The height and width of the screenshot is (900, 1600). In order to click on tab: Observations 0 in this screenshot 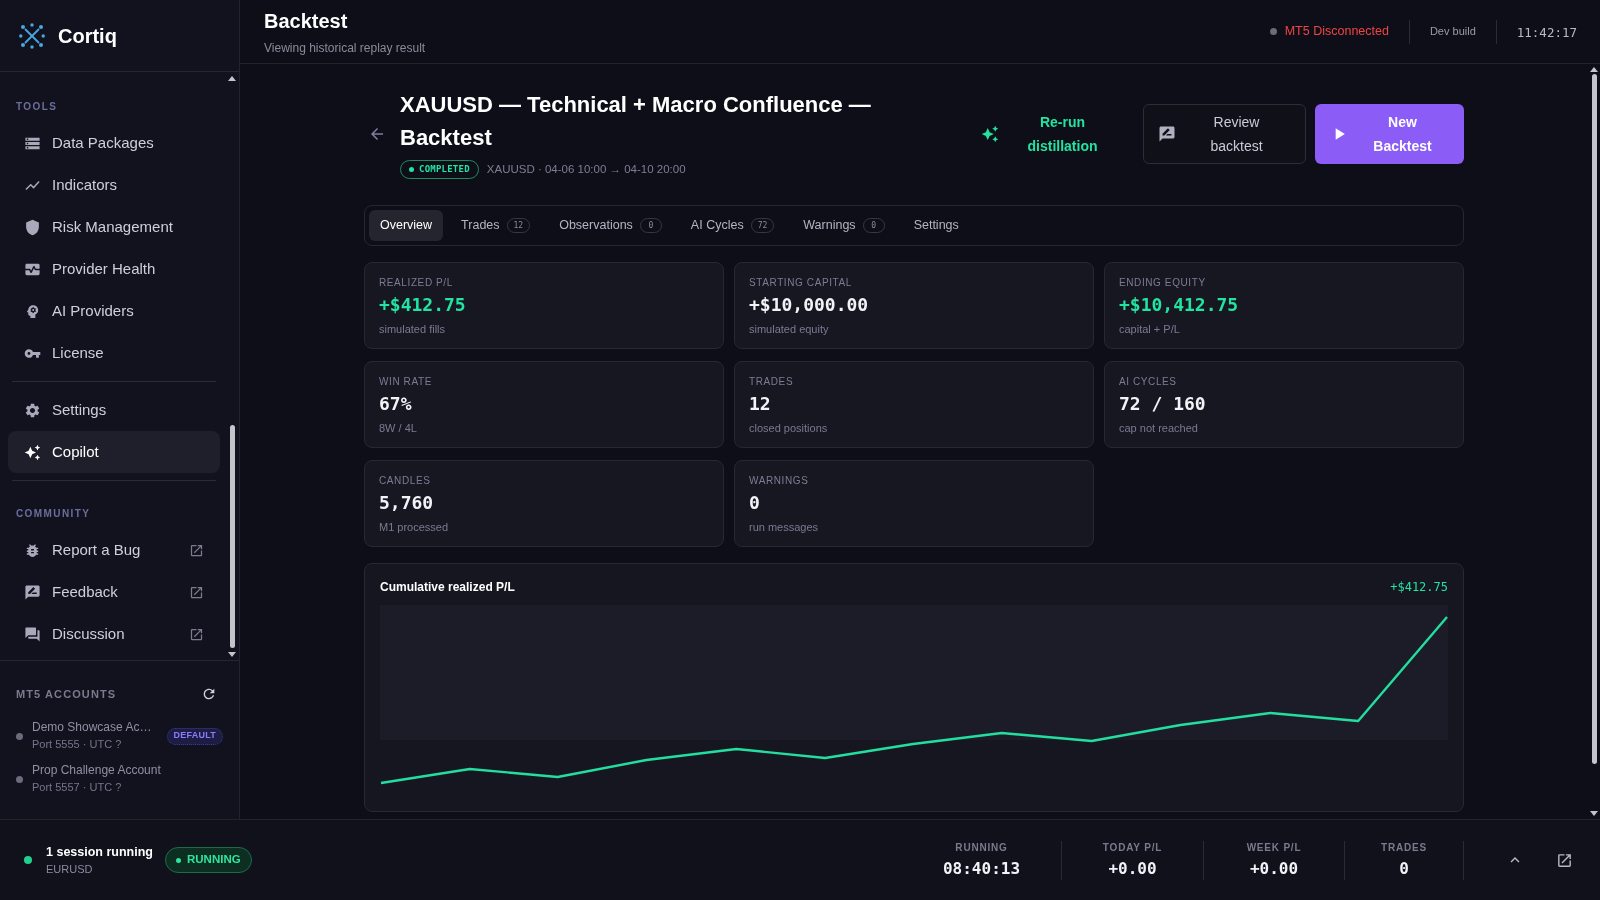, I will do `click(610, 225)`.